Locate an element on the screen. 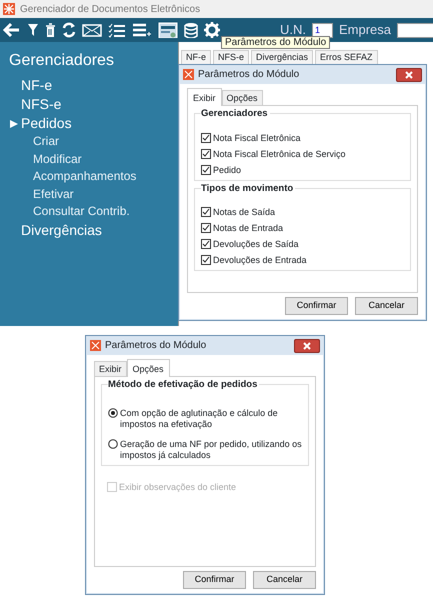  option-label: Notas de Entrada is located at coordinates (248, 228).